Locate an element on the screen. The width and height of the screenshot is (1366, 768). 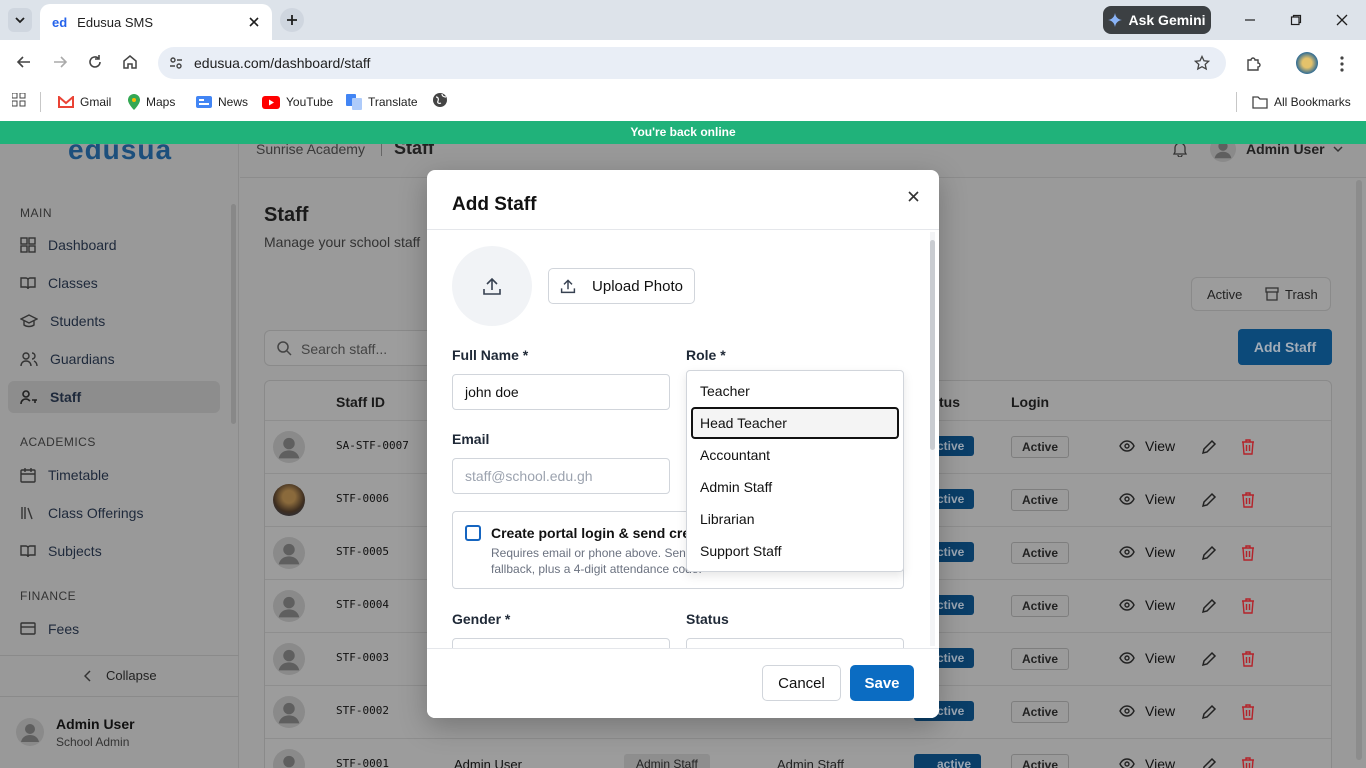
collapse-button: Collapse is located at coordinates (120, 675).